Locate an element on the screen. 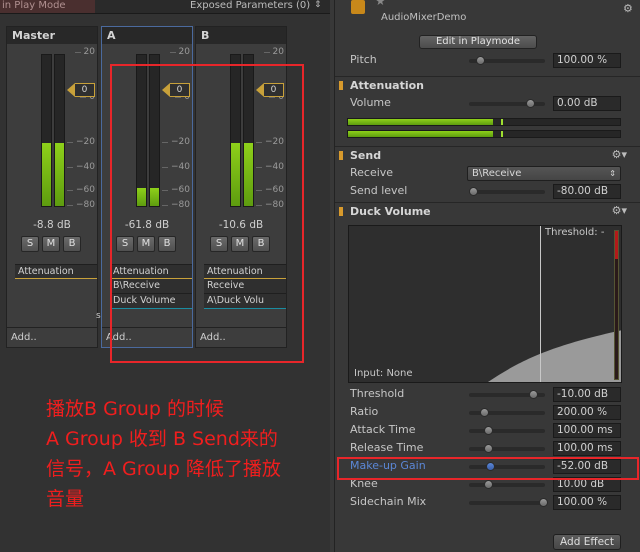  threshold-value-field: -10.00 dB is located at coordinates (587, 394).